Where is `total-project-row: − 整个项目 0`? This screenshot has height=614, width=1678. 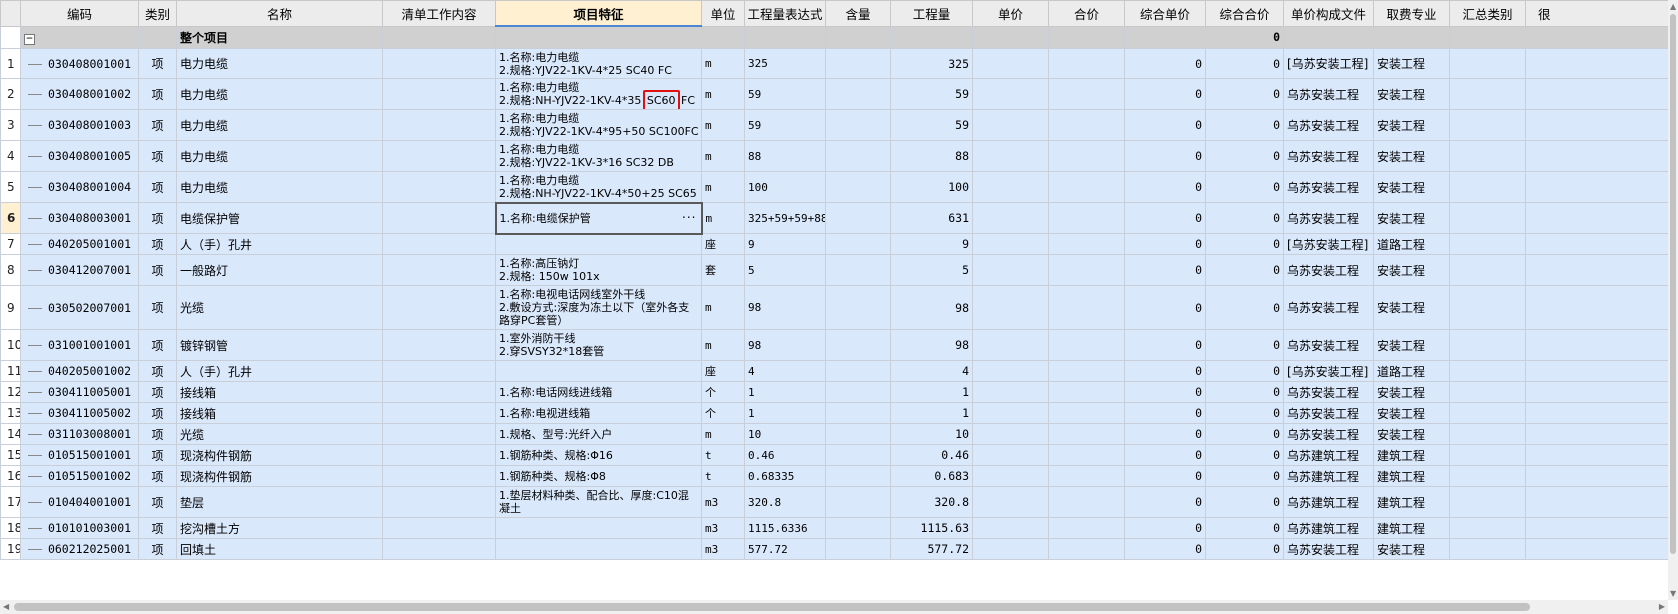 total-project-row: − 整个项目 0 is located at coordinates (834, 37).